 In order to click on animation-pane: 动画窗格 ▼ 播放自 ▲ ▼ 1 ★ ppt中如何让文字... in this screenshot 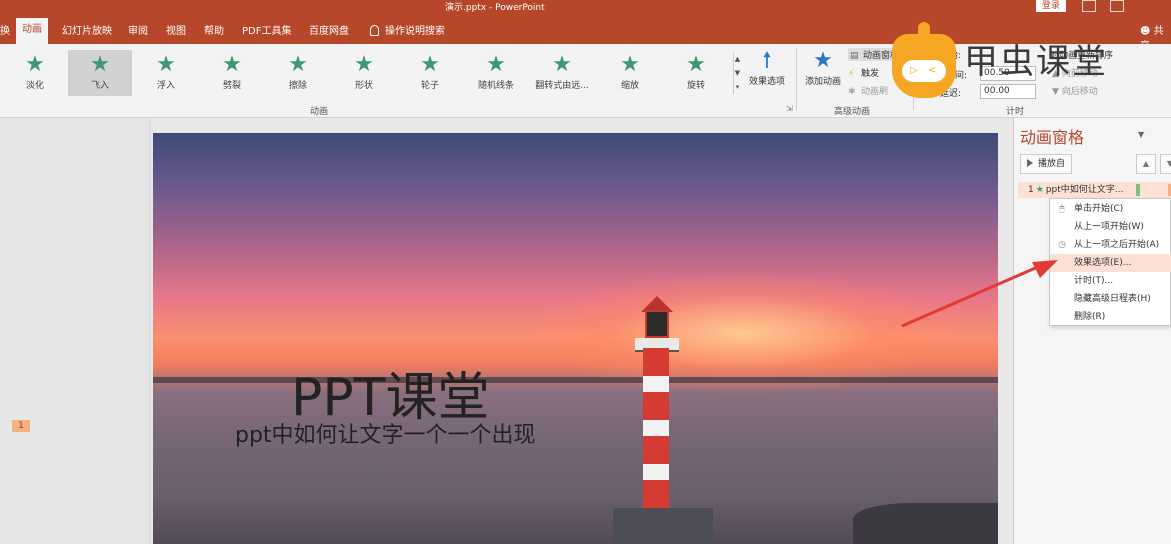, I will do `click(1092, 331)`.